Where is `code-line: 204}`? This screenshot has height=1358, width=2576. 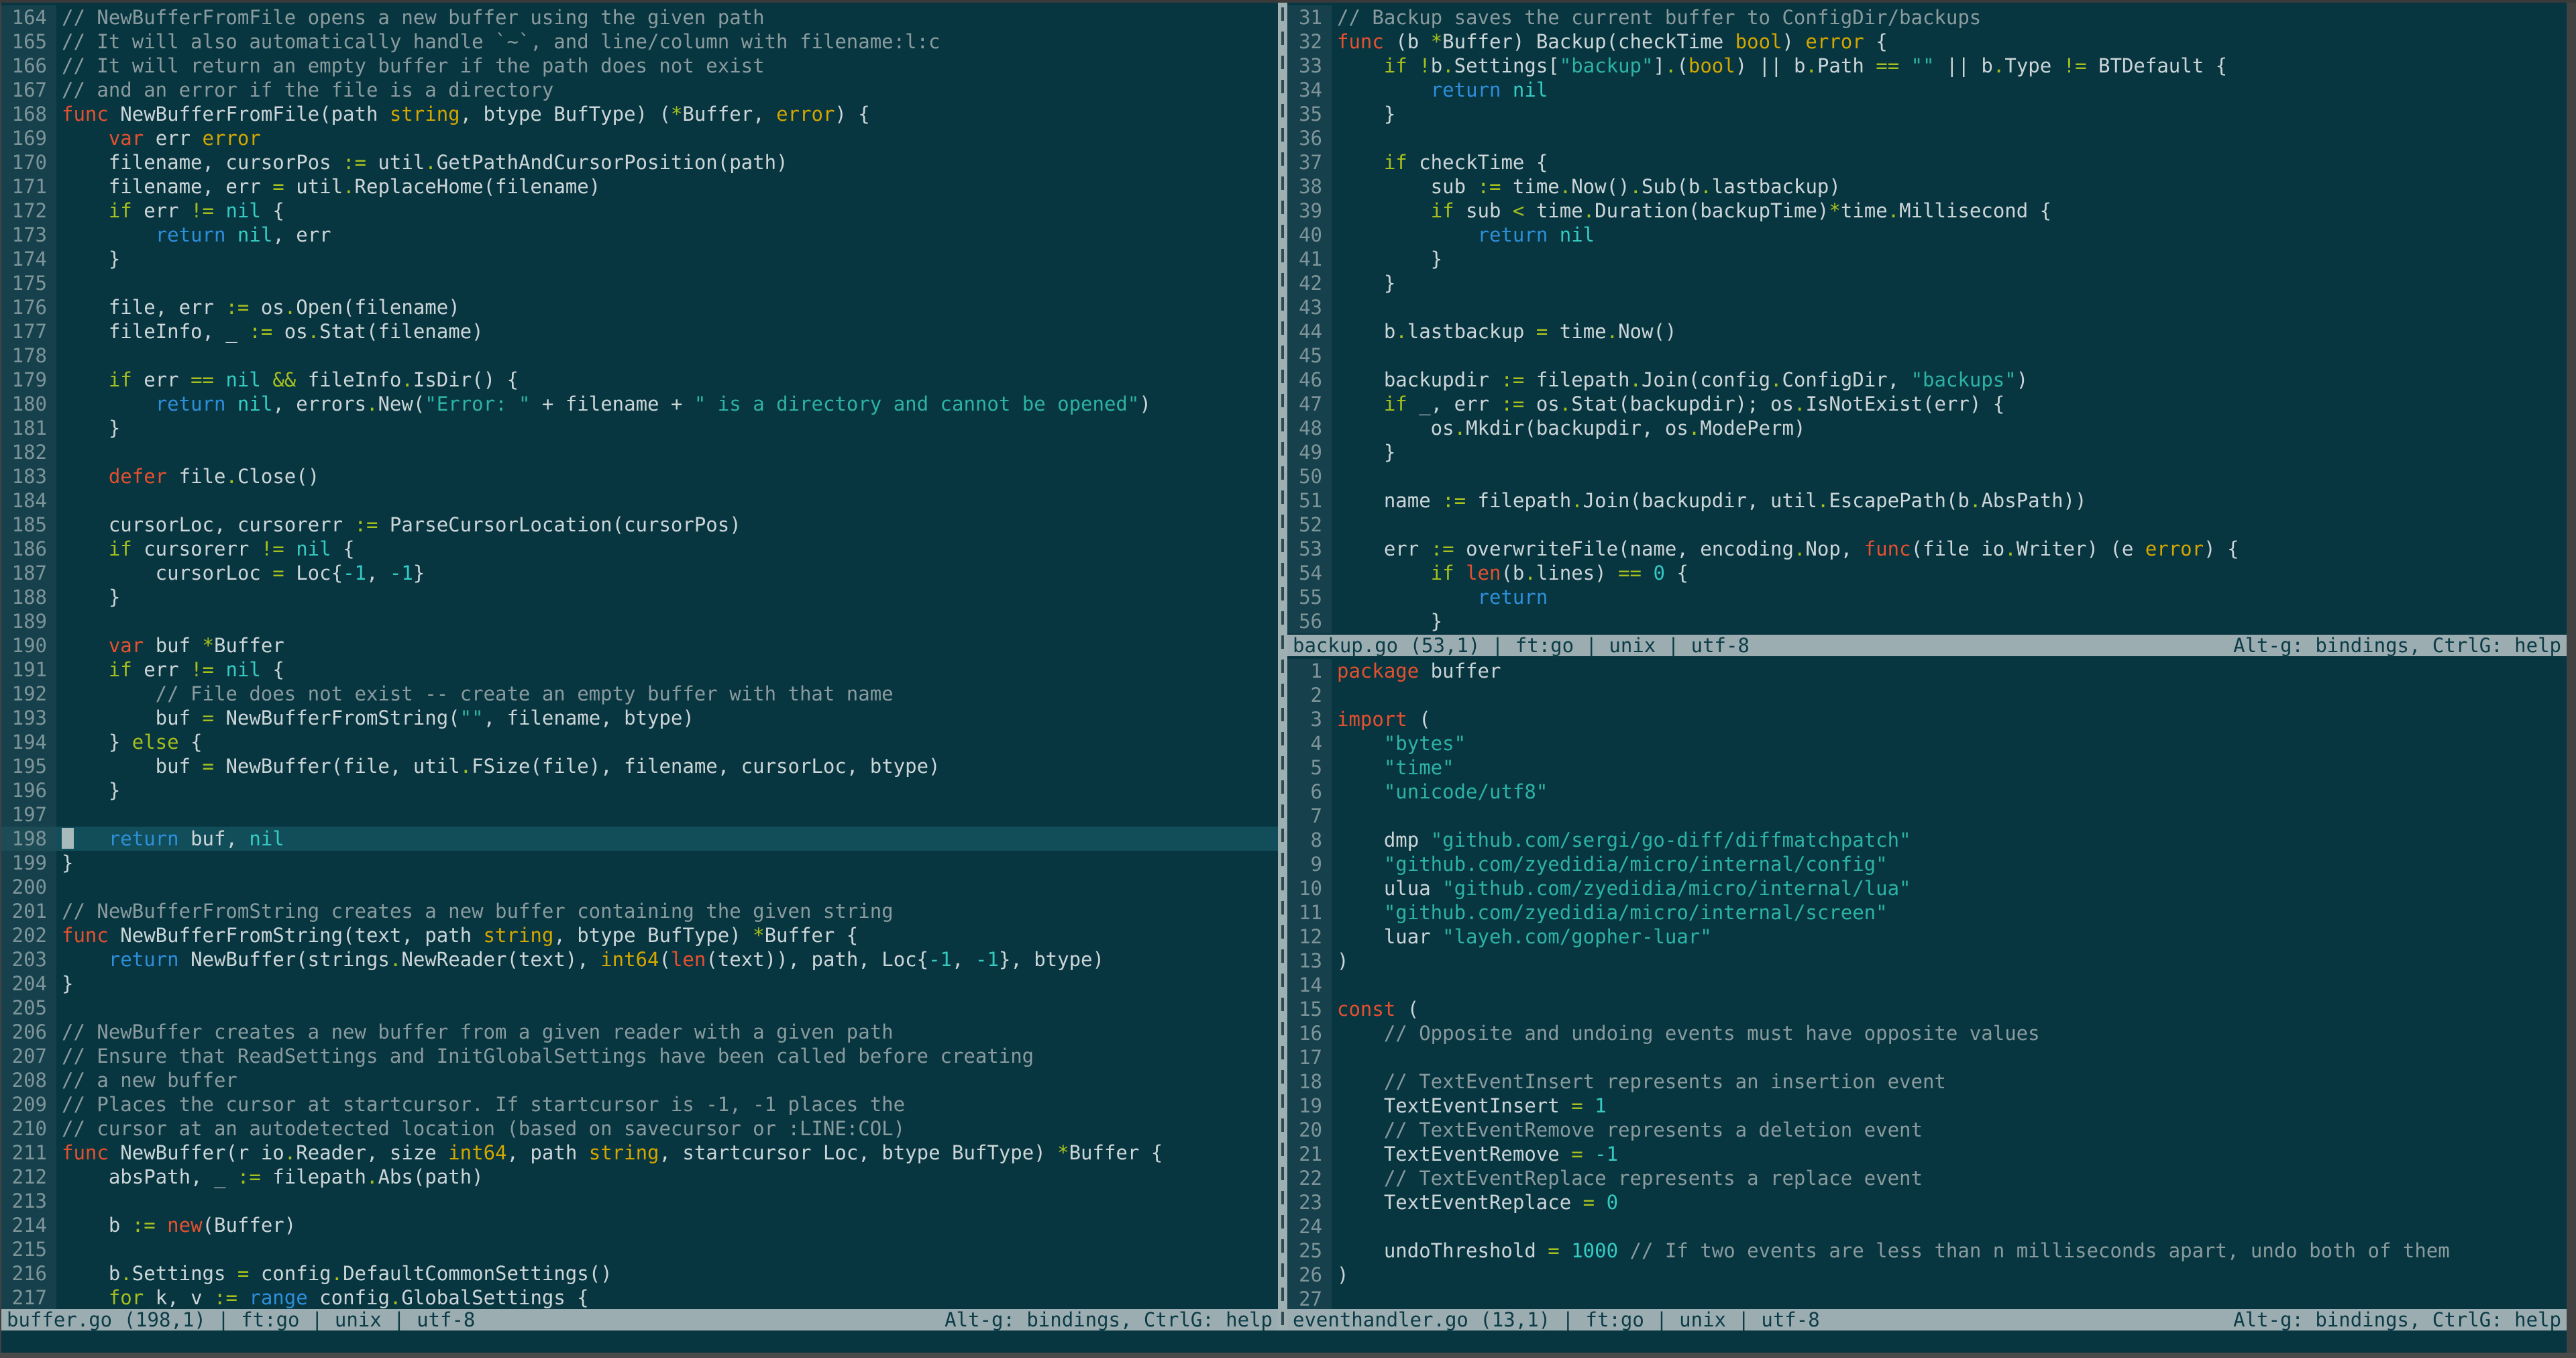
code-line: 204} is located at coordinates (639, 984).